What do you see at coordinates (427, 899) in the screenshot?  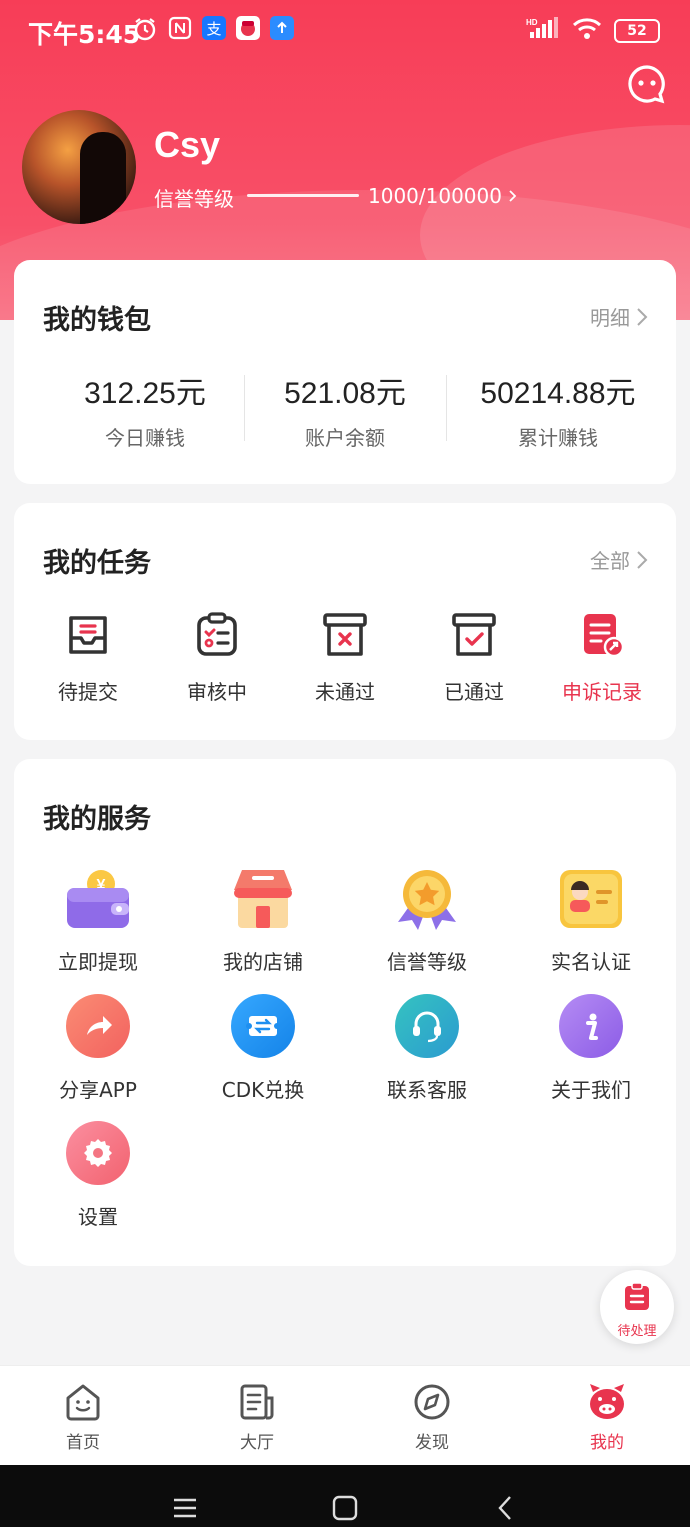 I see `medal-icon` at bounding box center [427, 899].